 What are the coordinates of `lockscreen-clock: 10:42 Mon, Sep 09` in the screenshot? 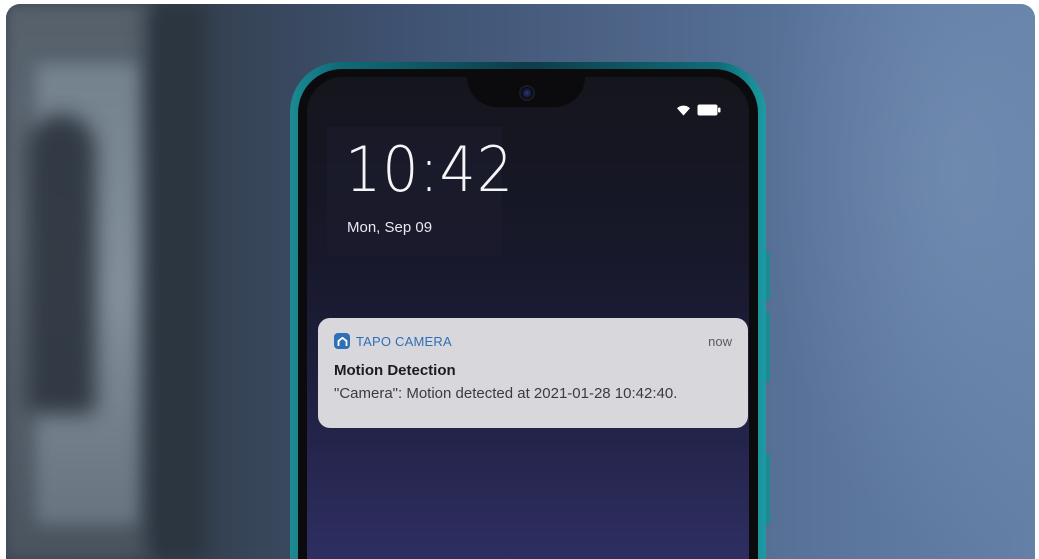 It's located at (420, 191).